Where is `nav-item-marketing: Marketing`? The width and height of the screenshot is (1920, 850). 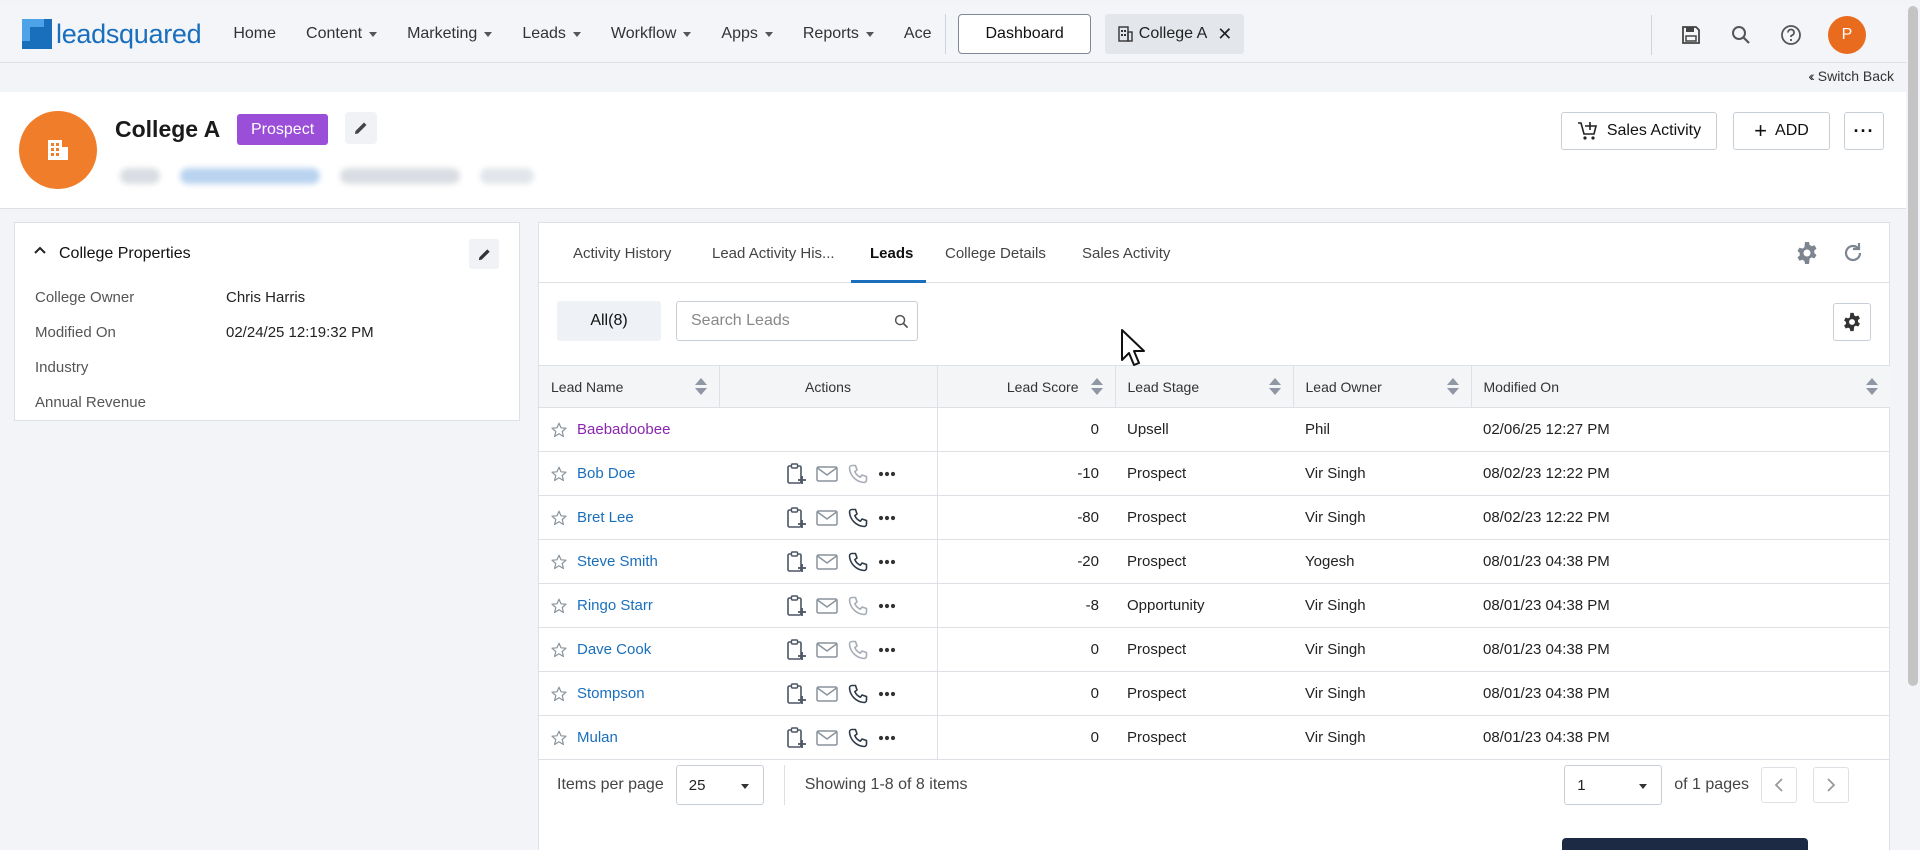
nav-item-marketing: Marketing is located at coordinates (450, 34).